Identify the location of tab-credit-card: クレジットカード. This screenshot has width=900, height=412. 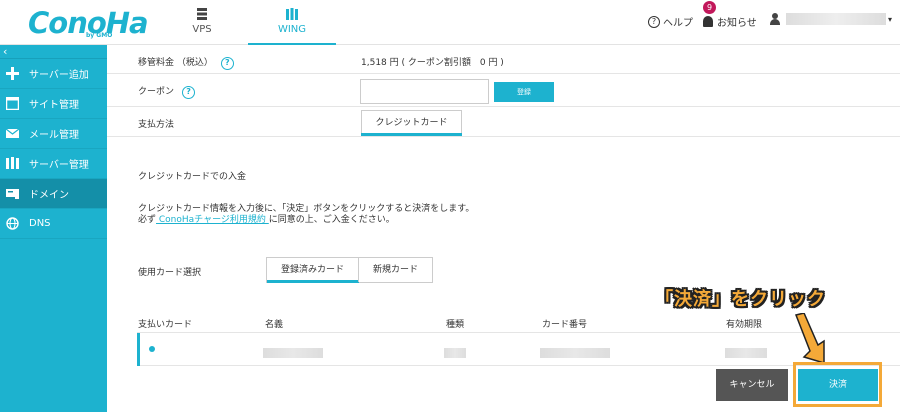
(411, 123).